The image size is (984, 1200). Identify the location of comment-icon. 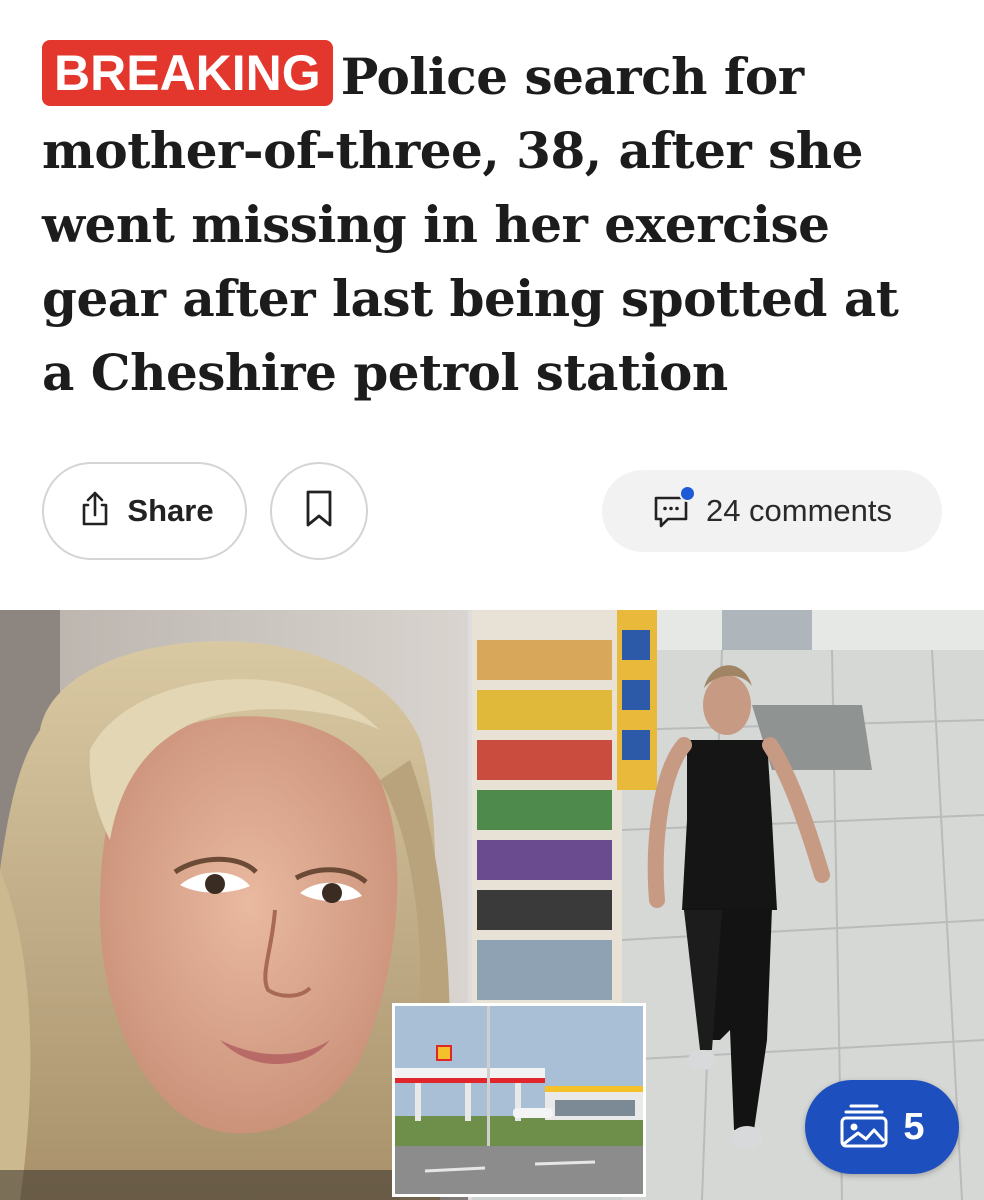
(674, 508).